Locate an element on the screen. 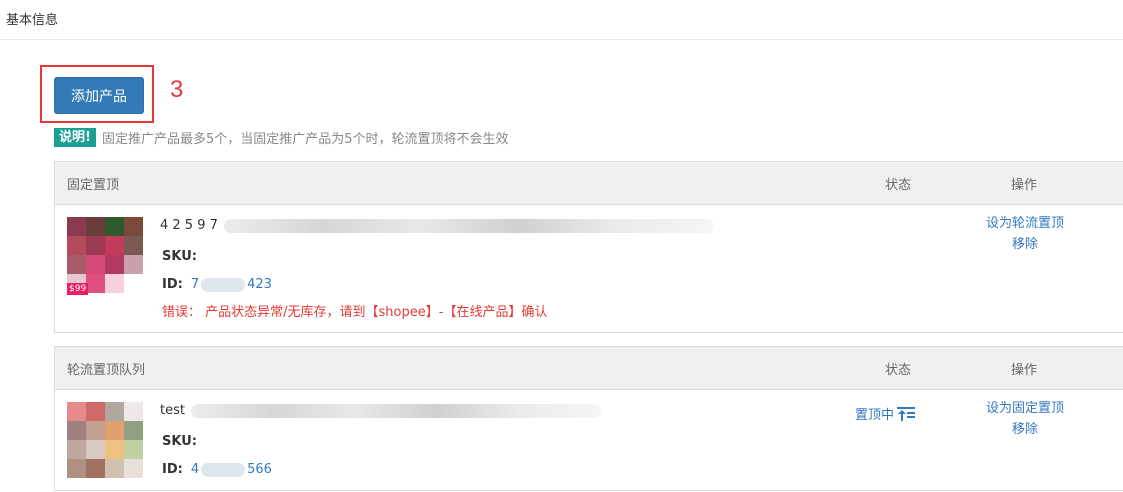 This screenshot has width=1123, height=492. add-product-button: 添加产品 is located at coordinates (99, 95).